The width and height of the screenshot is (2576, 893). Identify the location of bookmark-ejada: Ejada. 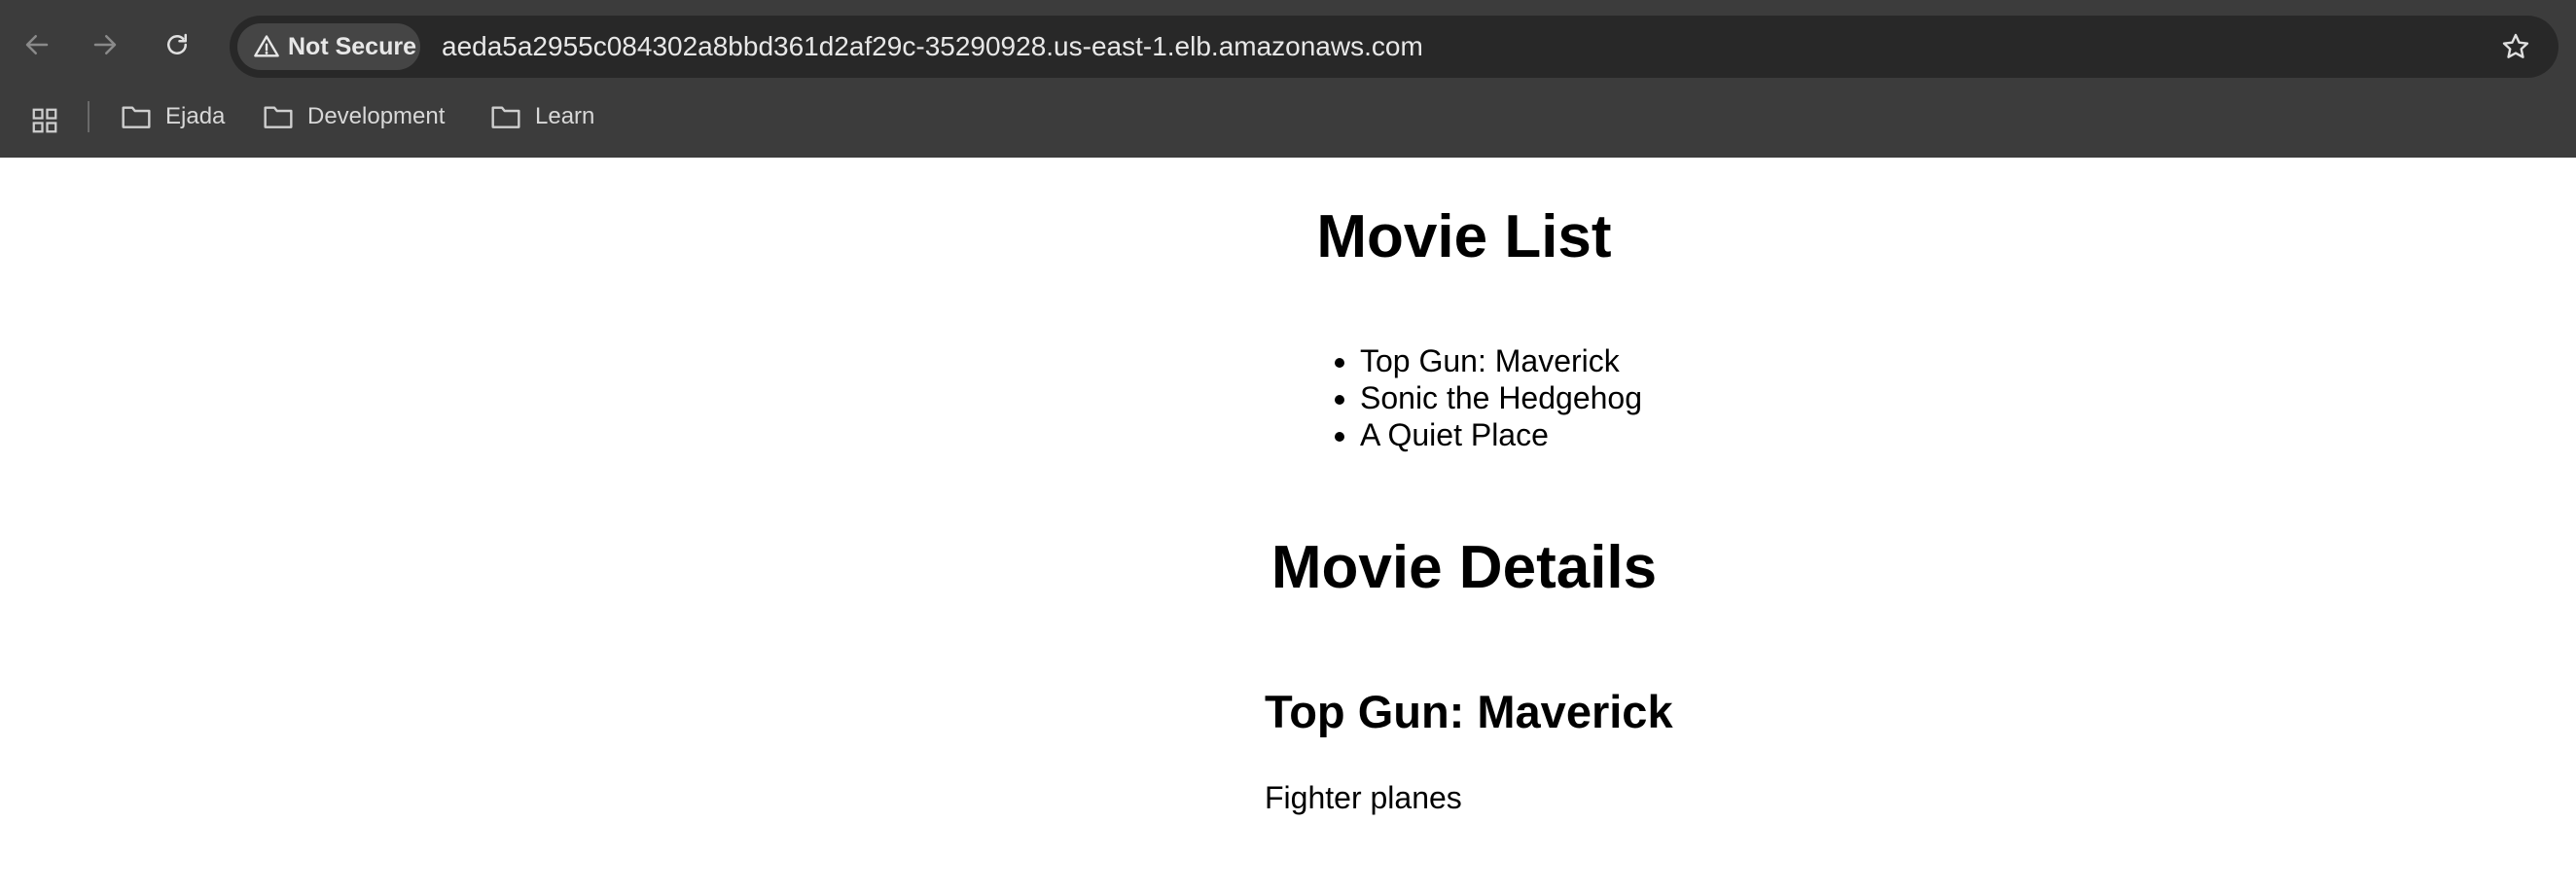
(173, 116).